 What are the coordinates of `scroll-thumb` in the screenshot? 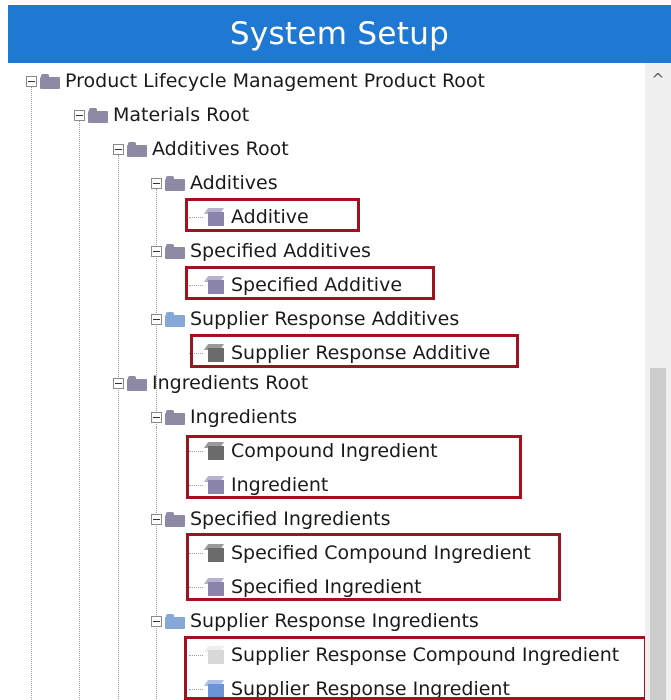 It's located at (658, 534).